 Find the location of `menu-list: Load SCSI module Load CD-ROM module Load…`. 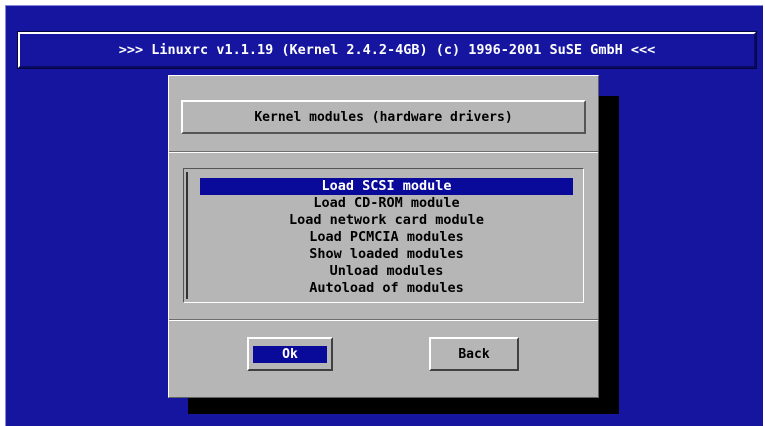

menu-list: Load SCSI module Load CD-ROM module Load… is located at coordinates (386, 237).